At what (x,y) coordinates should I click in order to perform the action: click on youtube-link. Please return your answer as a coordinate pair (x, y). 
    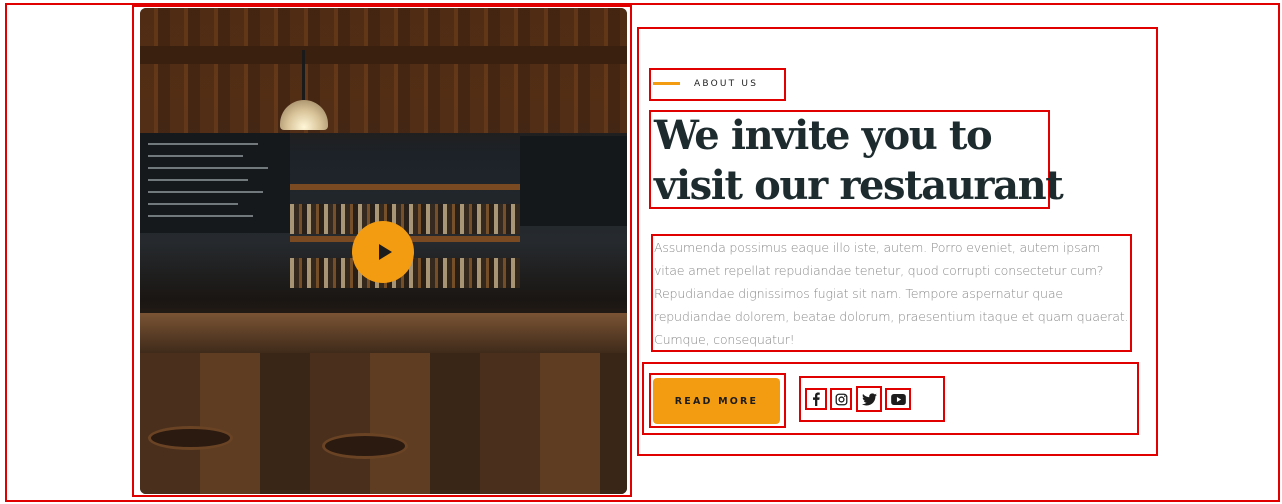
    Looking at the image, I should click on (898, 399).